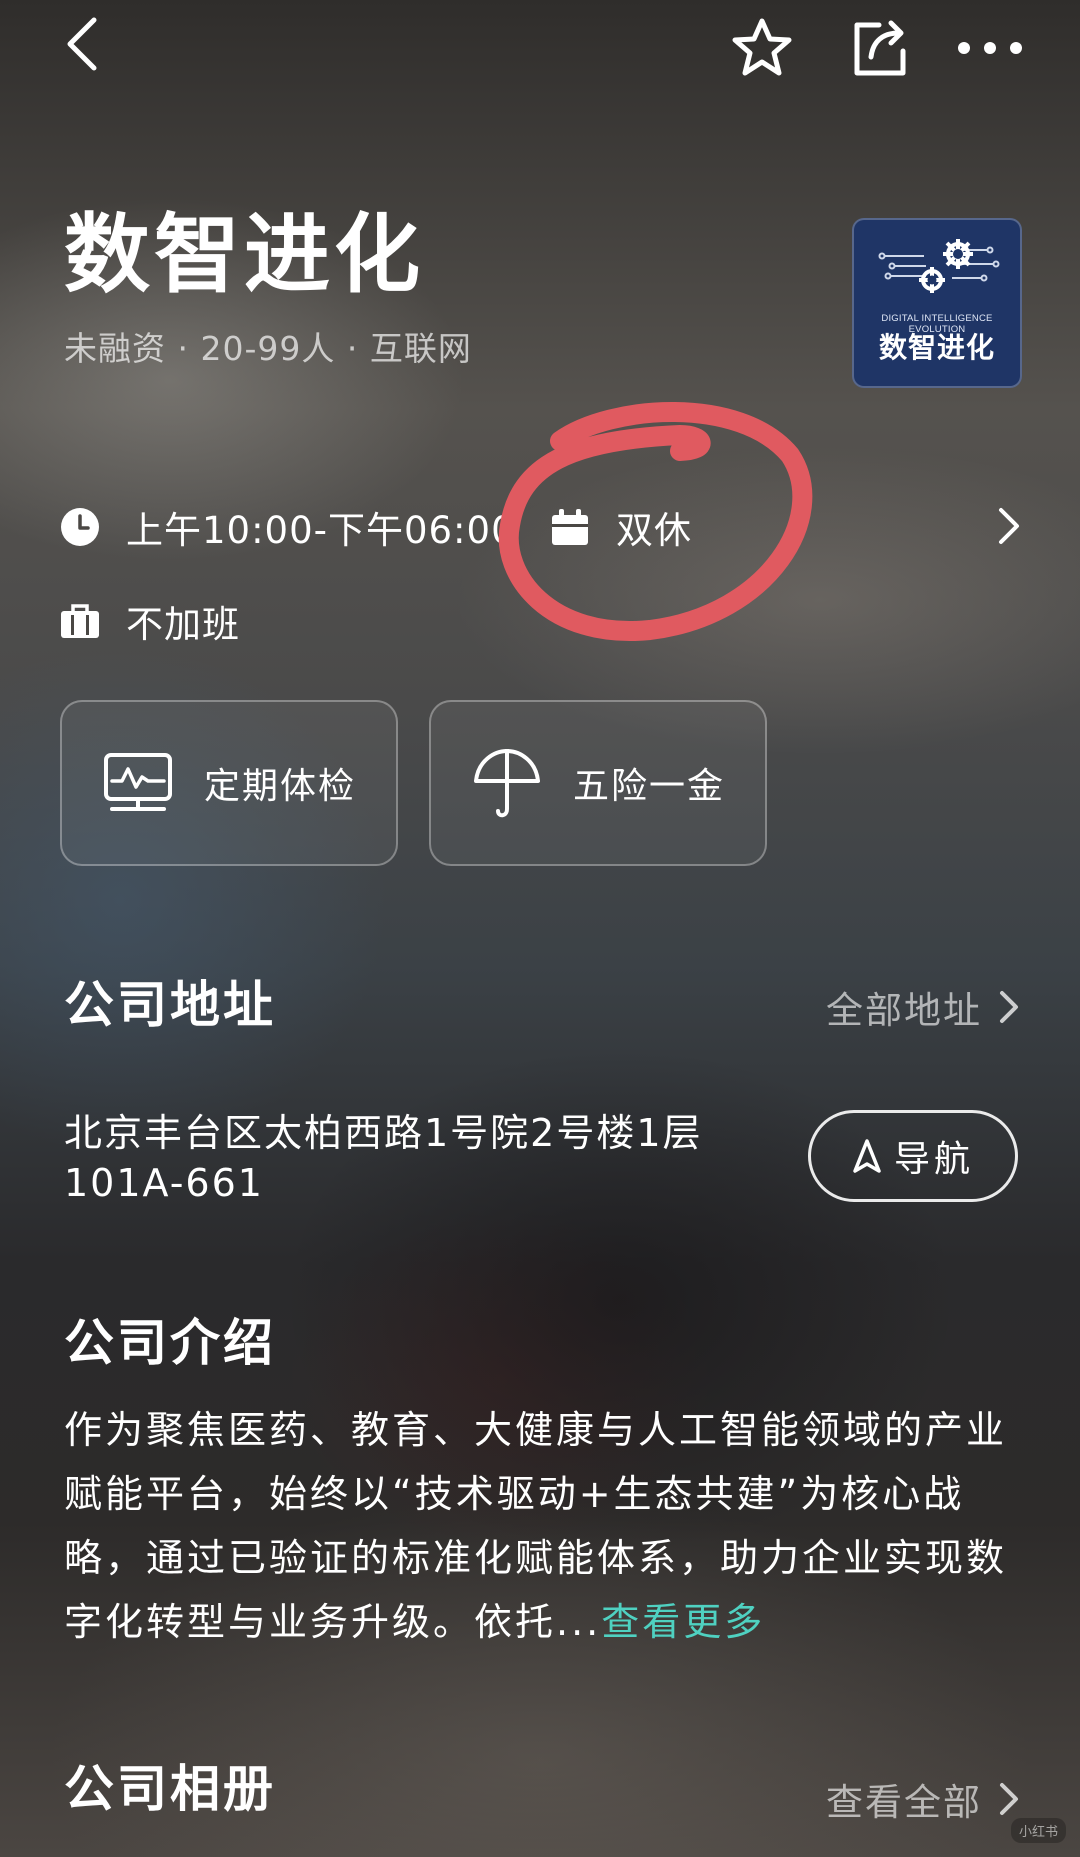 The width and height of the screenshot is (1080, 1857). Describe the element at coordinates (904, 1010) in the screenshot. I see `all-addresses-label: 全部地址` at that location.